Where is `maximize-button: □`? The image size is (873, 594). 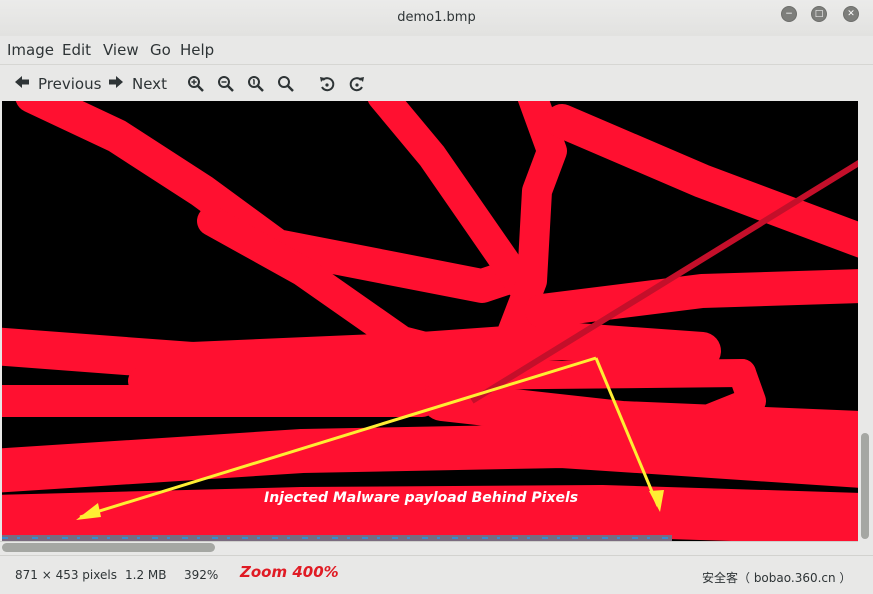
maximize-button: □ is located at coordinates (819, 14).